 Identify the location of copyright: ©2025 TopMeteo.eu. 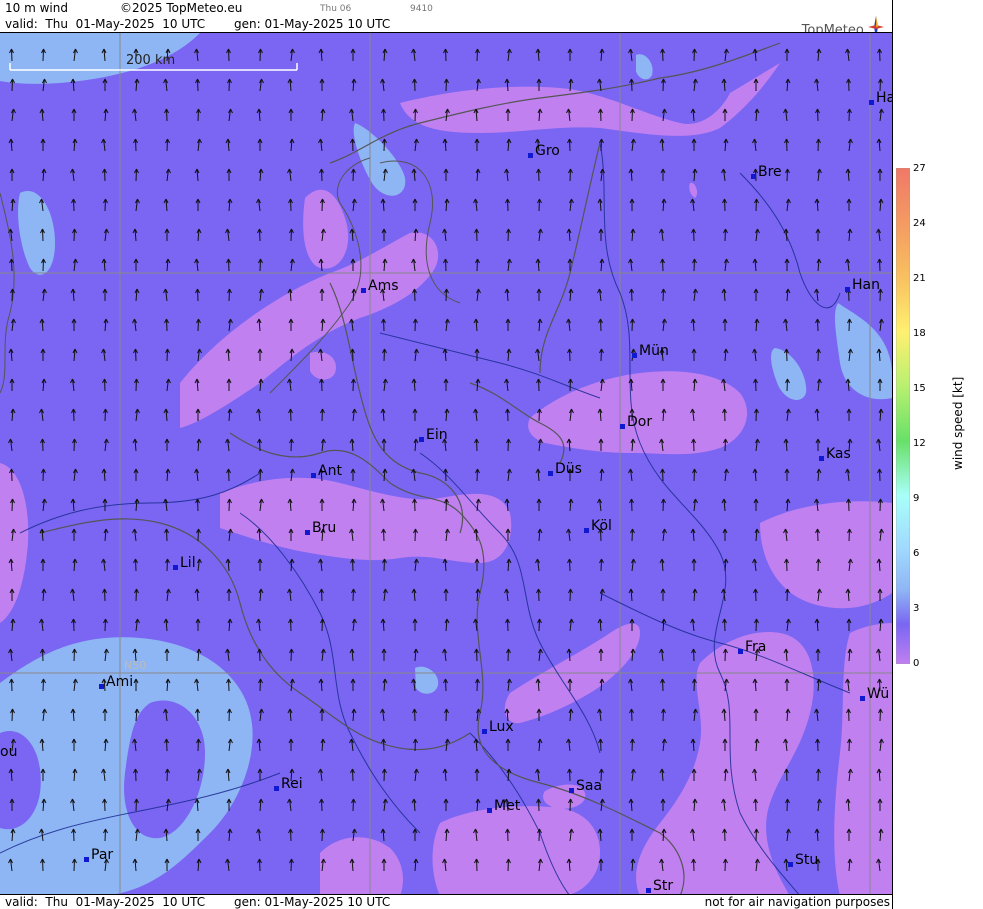
(181, 8).